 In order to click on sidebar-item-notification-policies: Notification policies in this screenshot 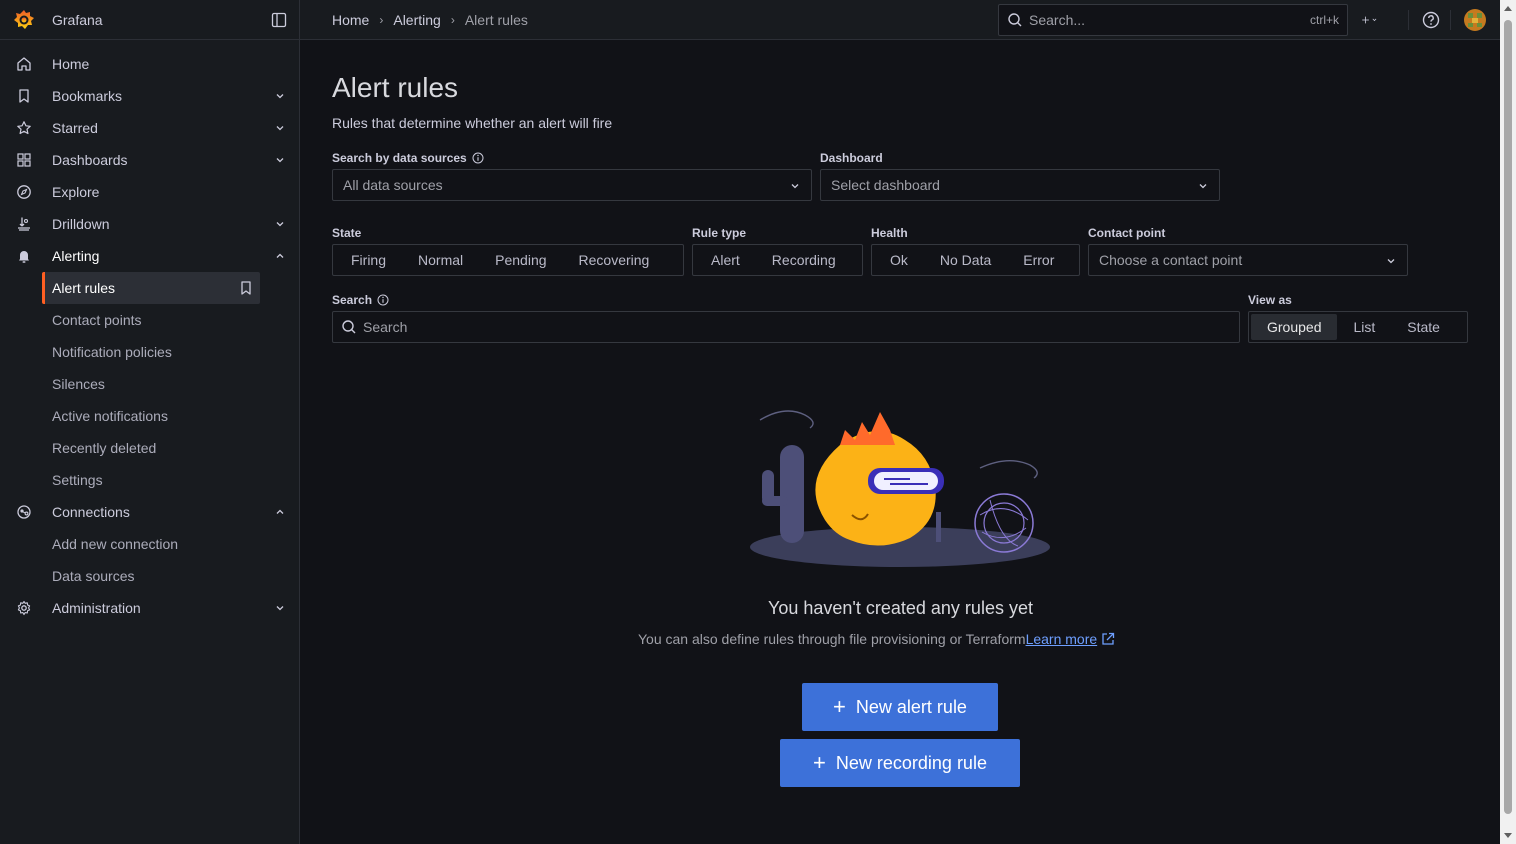, I will do `click(150, 352)`.